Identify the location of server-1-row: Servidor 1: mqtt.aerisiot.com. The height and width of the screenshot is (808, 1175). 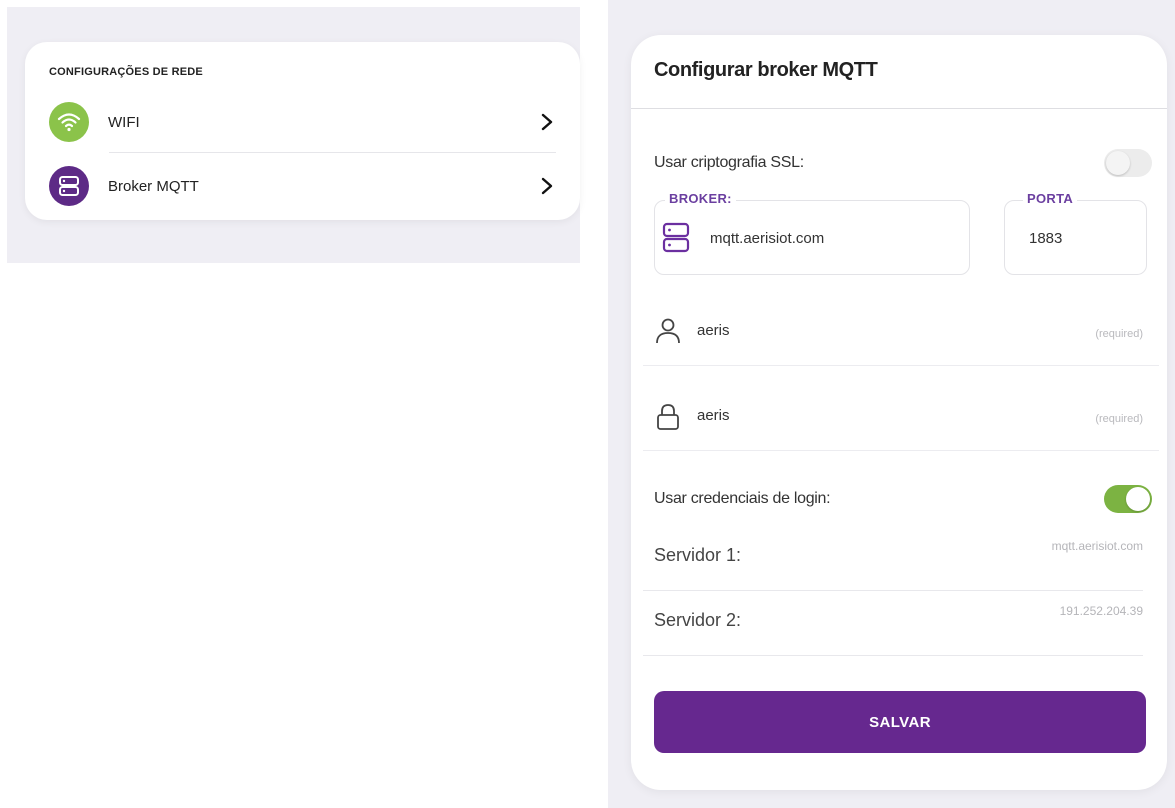
(893, 559).